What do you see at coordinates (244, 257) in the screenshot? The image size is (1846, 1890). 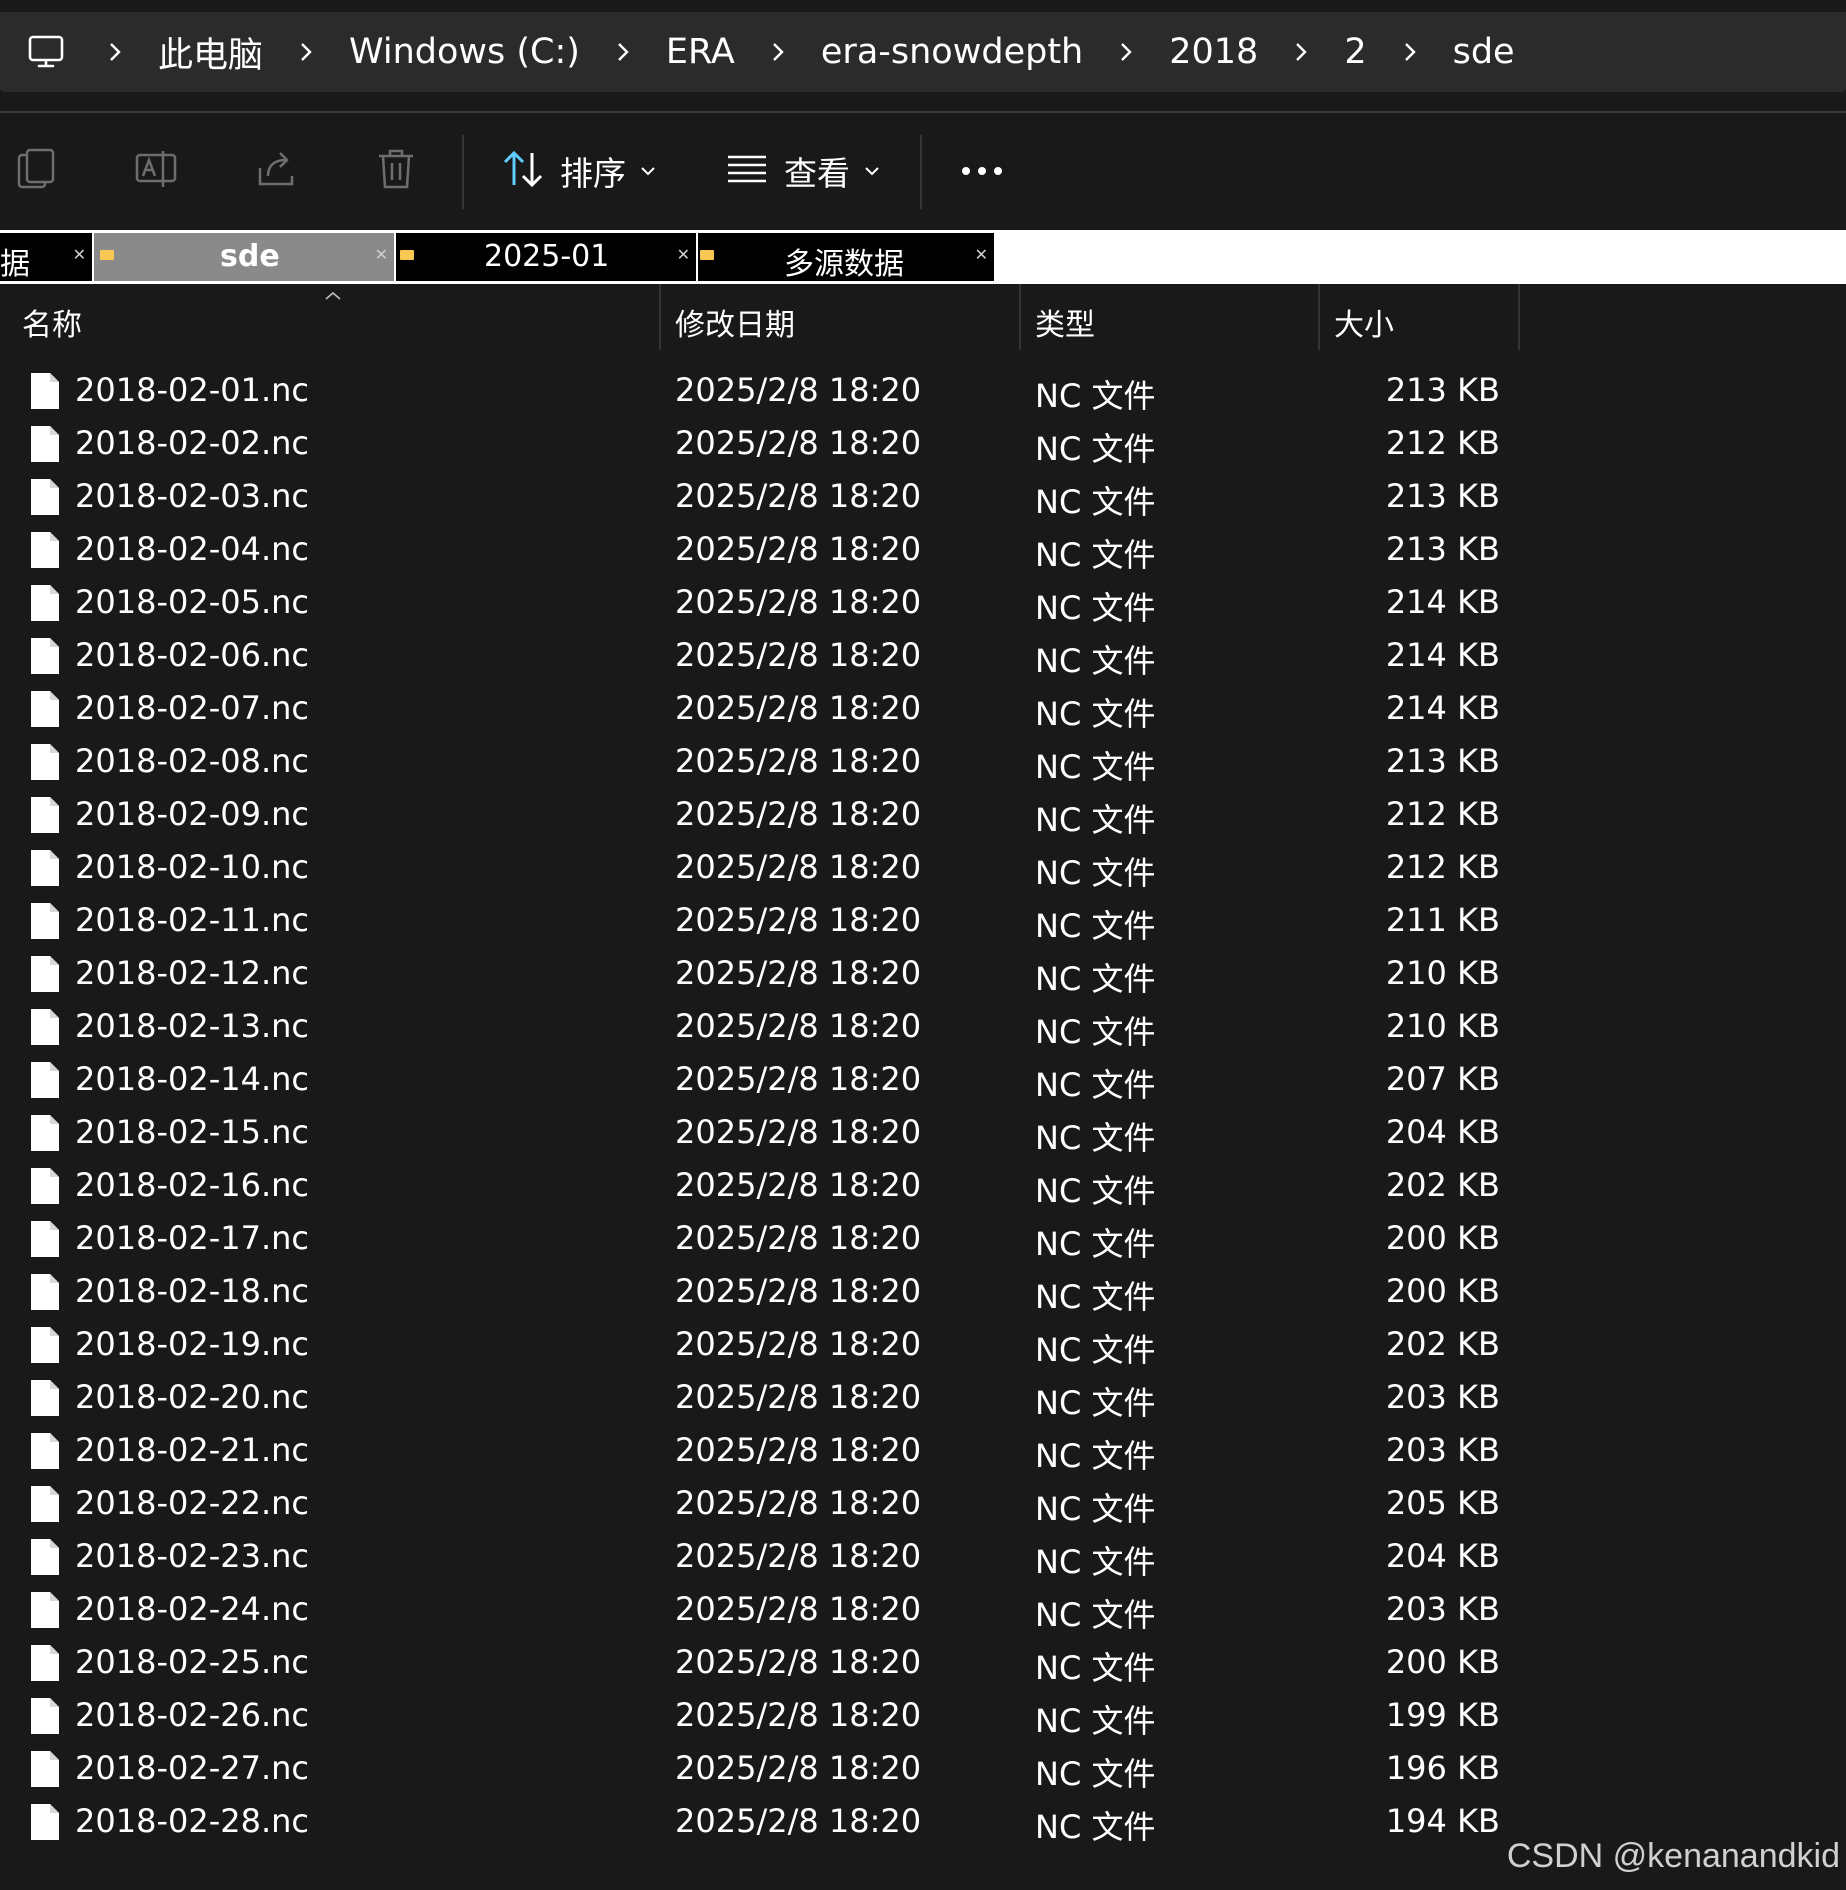 I see `tab-item-active: sde ✕` at bounding box center [244, 257].